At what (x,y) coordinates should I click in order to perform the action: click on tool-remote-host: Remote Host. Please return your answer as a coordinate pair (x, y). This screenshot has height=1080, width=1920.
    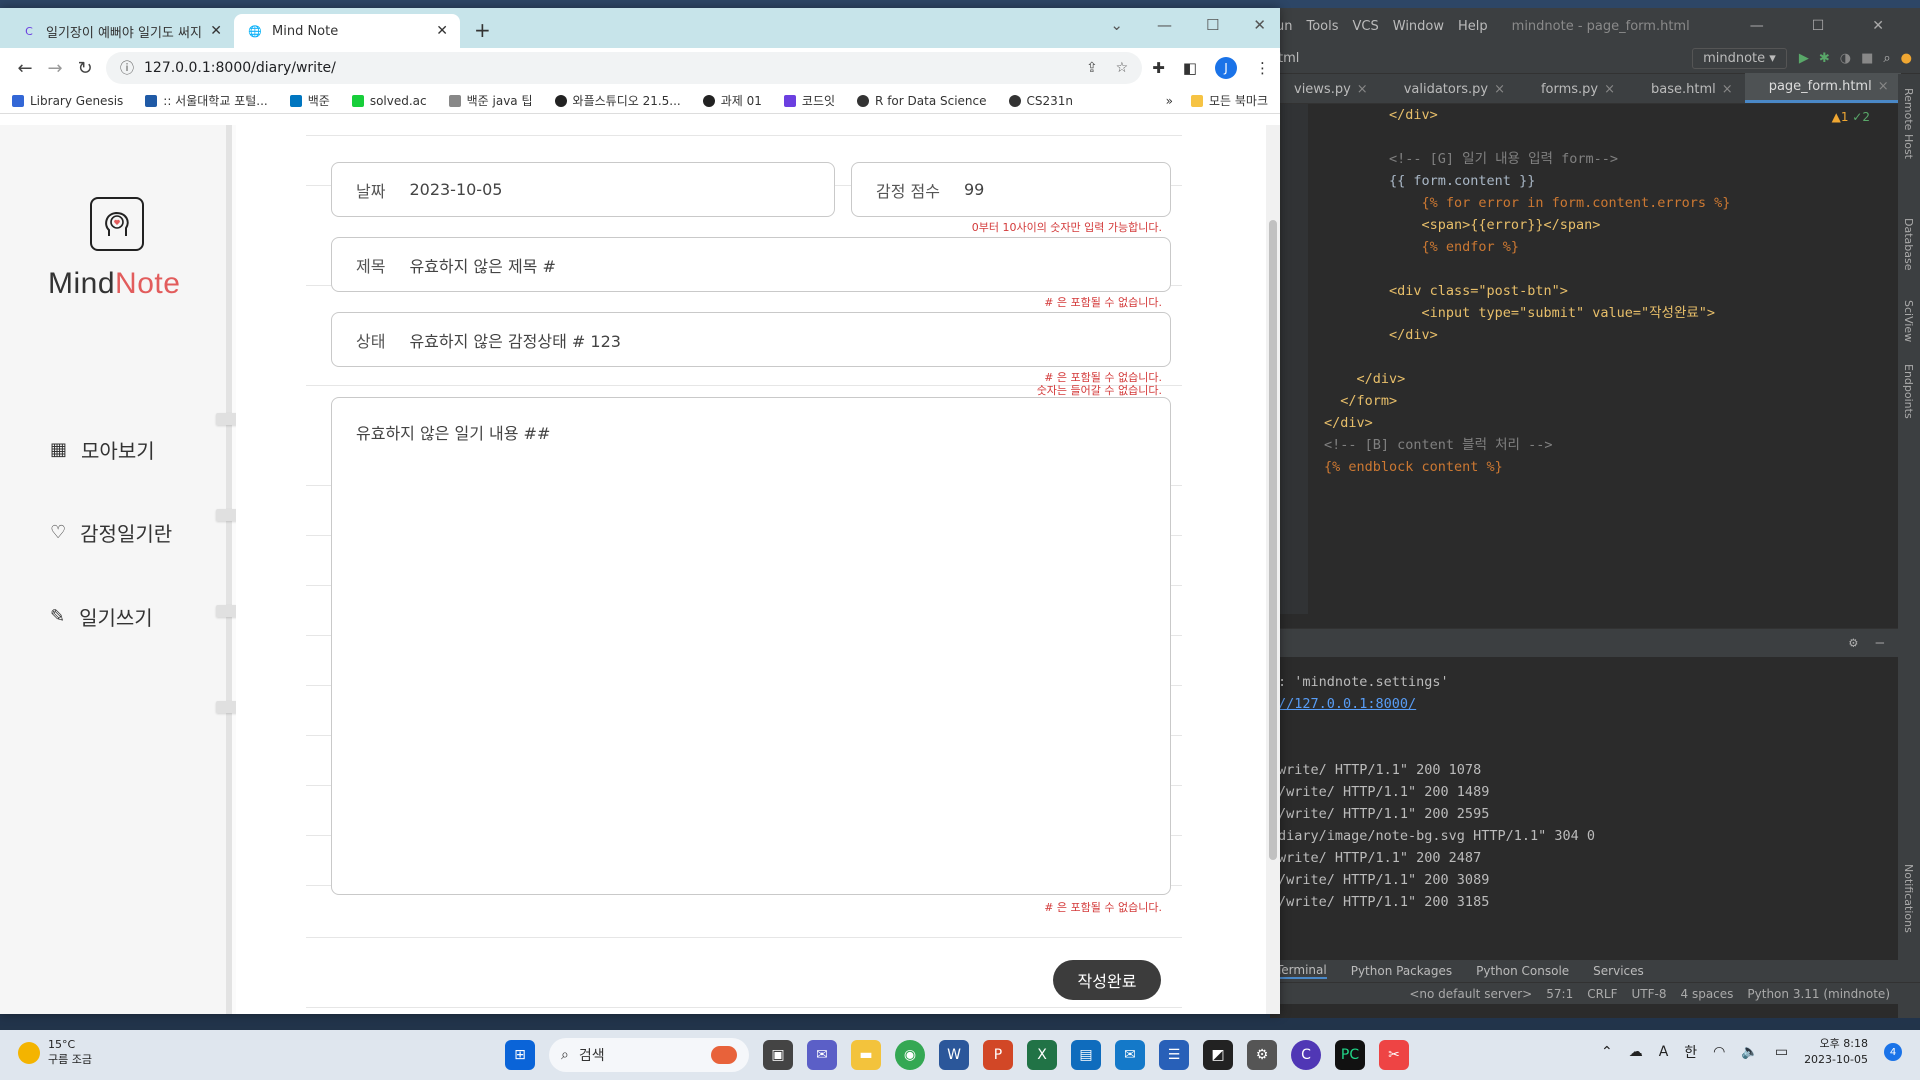
    Looking at the image, I should click on (1908, 123).